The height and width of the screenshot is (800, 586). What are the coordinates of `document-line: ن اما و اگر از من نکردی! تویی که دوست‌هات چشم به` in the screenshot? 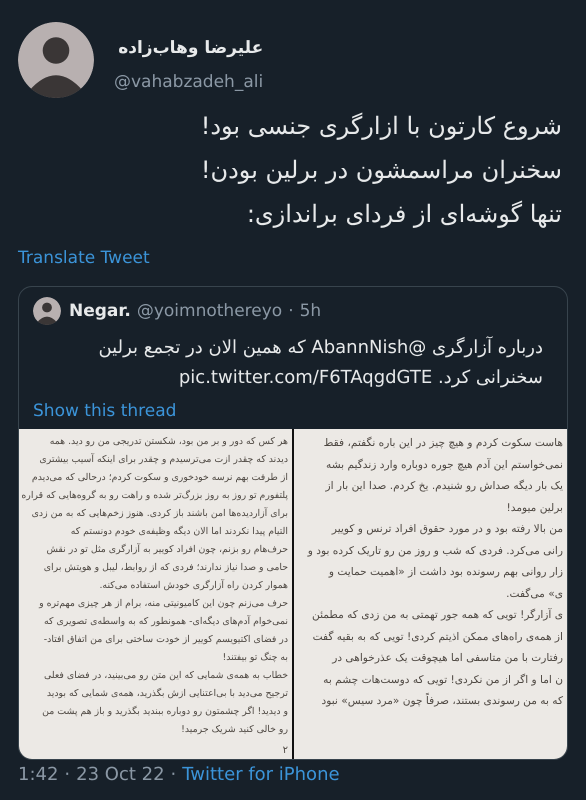 It's located at (443, 680).